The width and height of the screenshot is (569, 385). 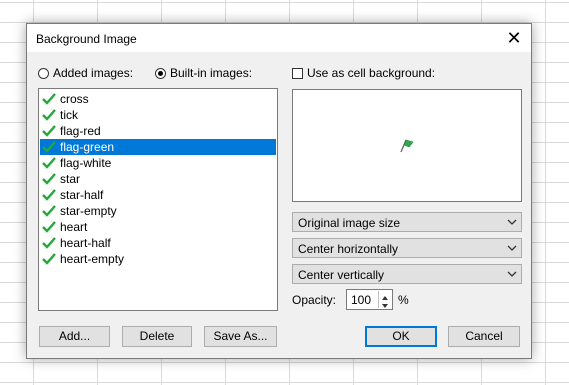 I want to click on list-item: flag-green, so click(x=158, y=147).